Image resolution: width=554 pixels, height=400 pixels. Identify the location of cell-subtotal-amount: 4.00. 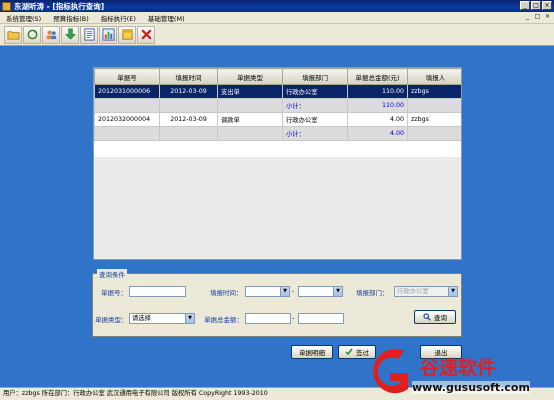
(377, 133).